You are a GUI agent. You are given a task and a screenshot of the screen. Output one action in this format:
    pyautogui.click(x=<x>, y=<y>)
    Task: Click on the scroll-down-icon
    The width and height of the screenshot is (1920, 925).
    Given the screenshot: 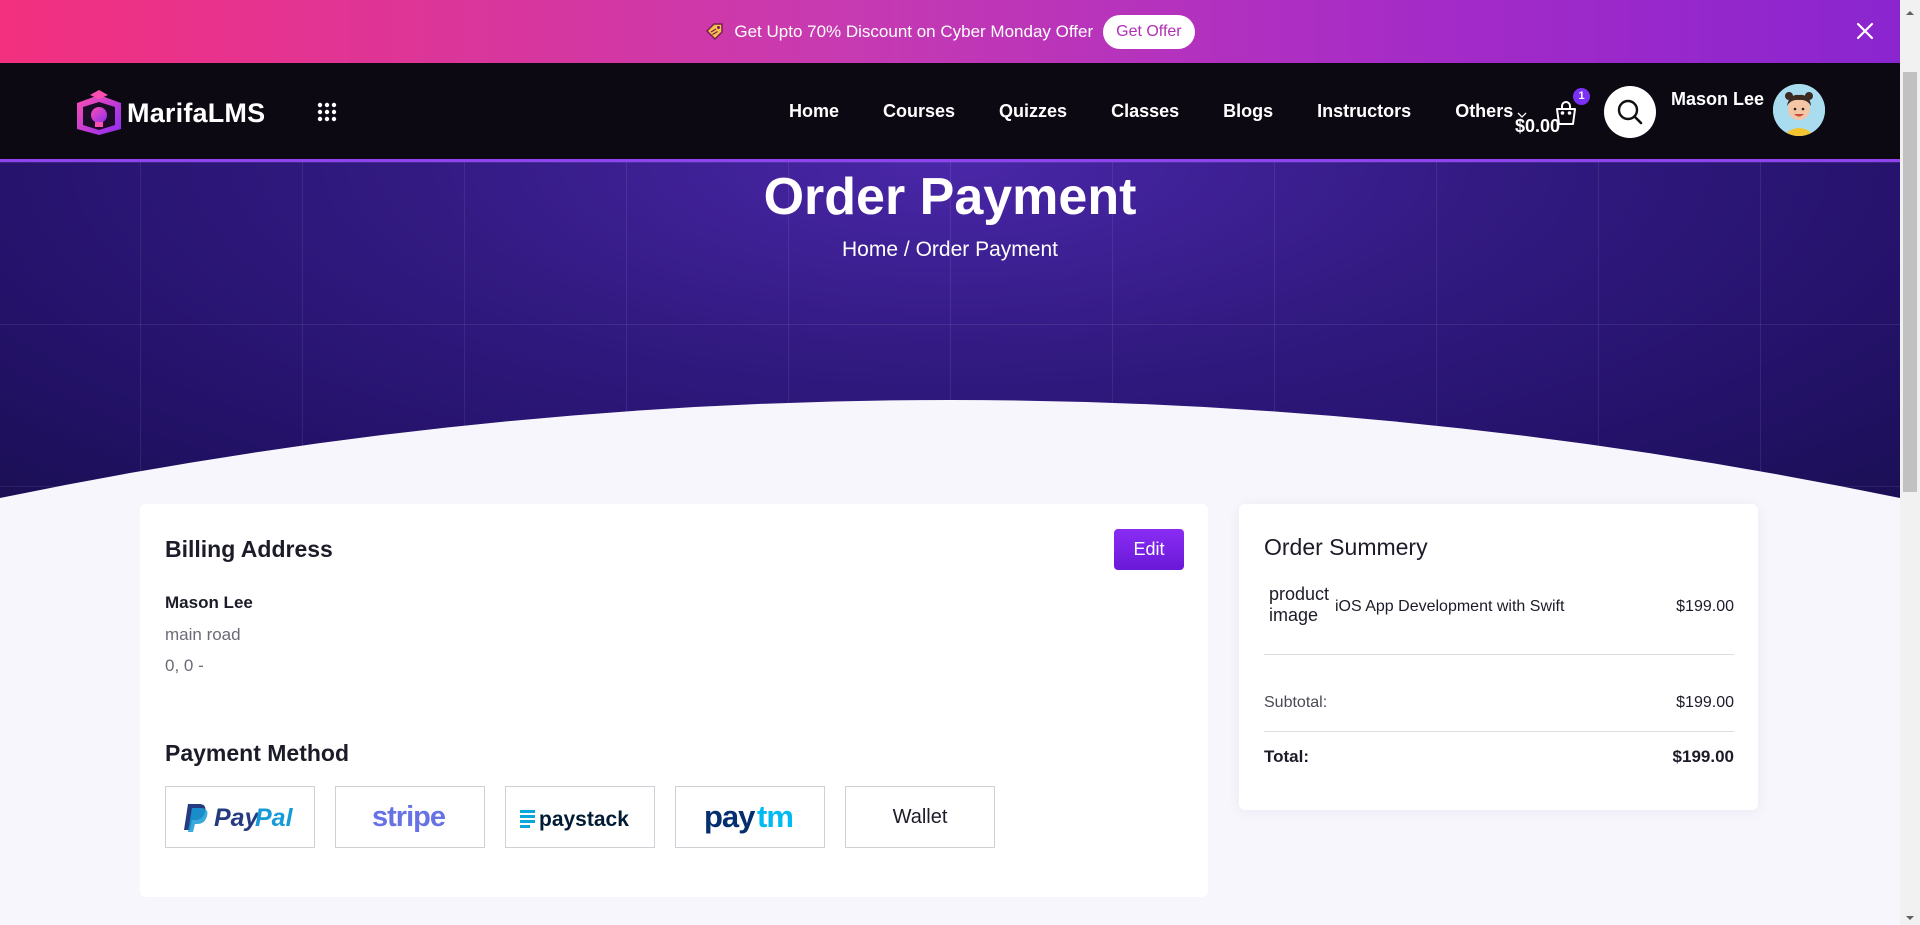 What is the action you would take?
    pyautogui.click(x=1910, y=915)
    